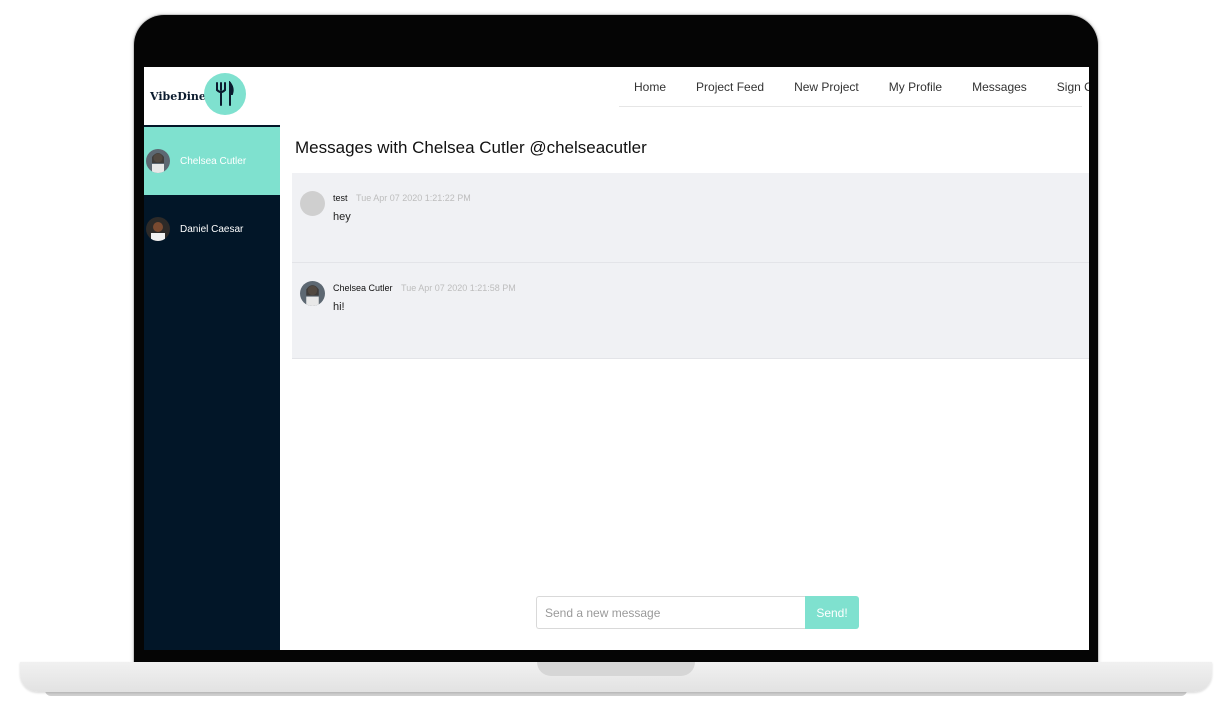 The height and width of the screenshot is (714, 1226). Describe the element at coordinates (616, 669) in the screenshot. I see `laptop-notch` at that location.